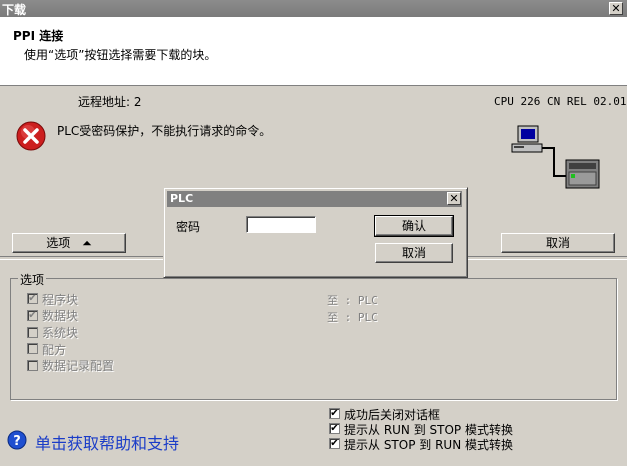  Describe the element at coordinates (107, 442) in the screenshot. I see `help-link: 单击获取帮助和支持` at that location.